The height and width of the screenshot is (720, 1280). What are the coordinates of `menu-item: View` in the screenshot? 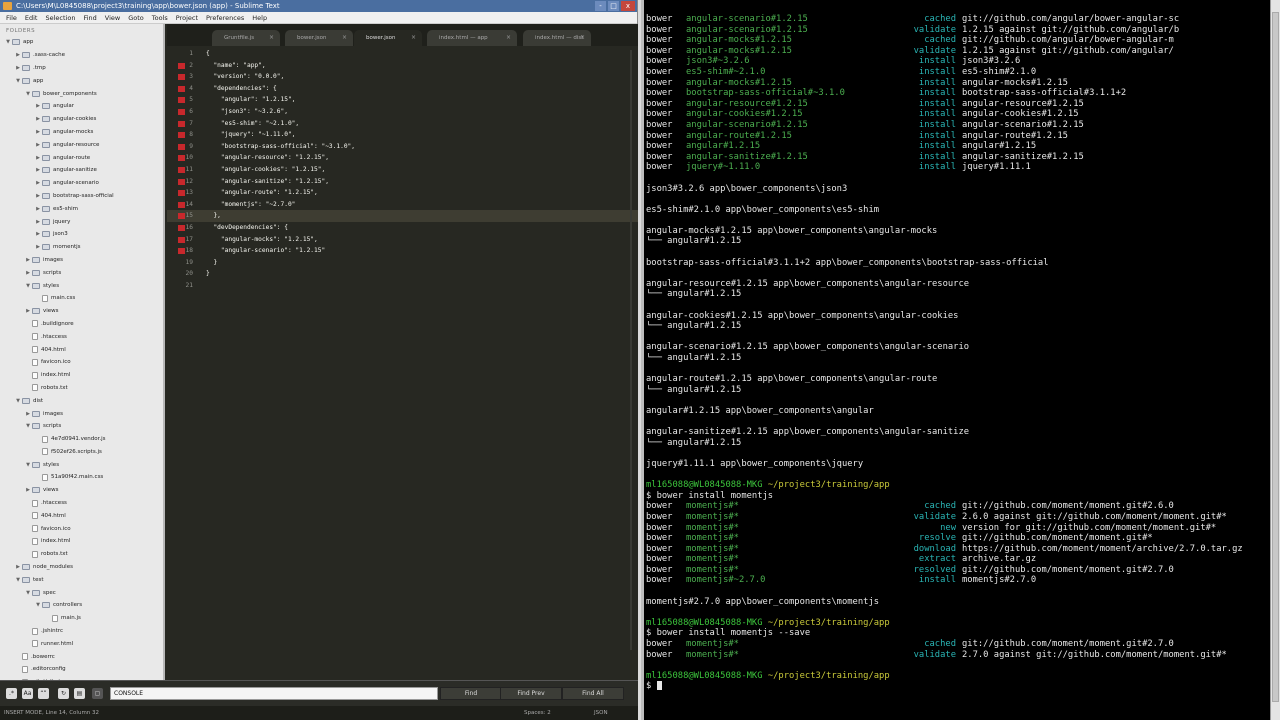 It's located at (112, 17).